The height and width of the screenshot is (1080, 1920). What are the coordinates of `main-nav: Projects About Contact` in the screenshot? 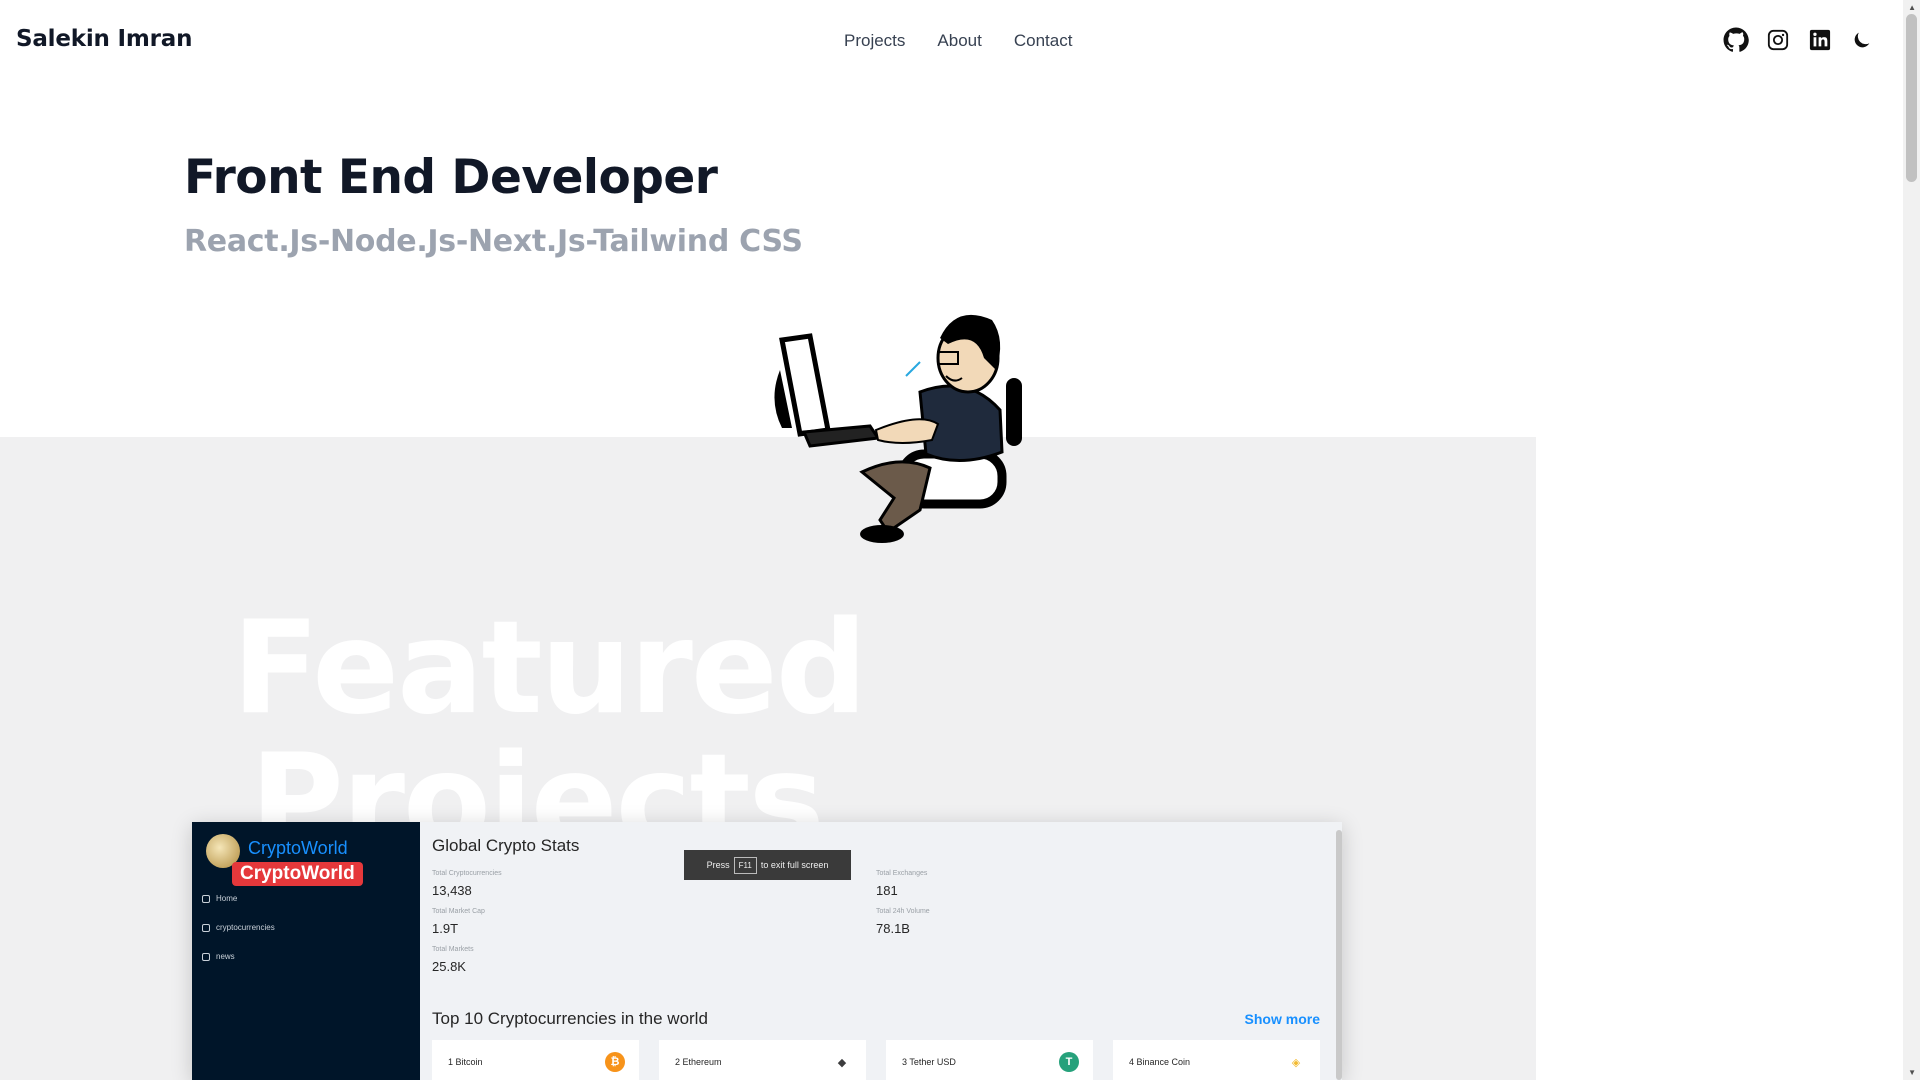 It's located at (958, 41).